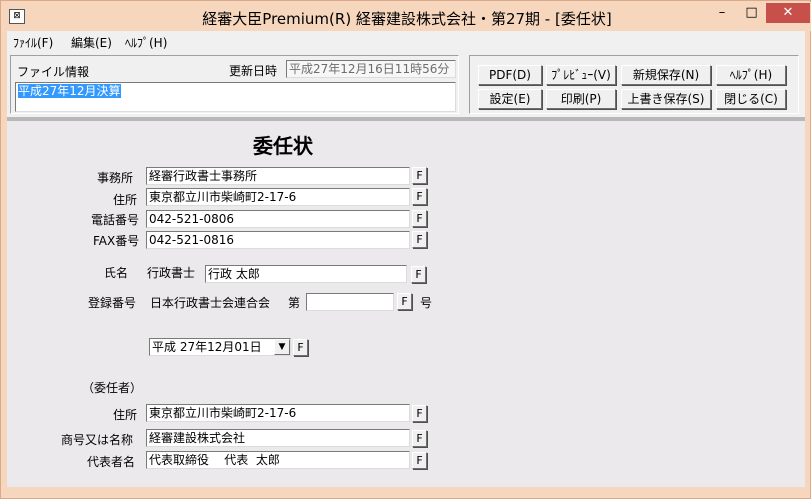 The width and height of the screenshot is (811, 499). What do you see at coordinates (112, 303) in the screenshot?
I see `registration-label: 登録番号` at bounding box center [112, 303].